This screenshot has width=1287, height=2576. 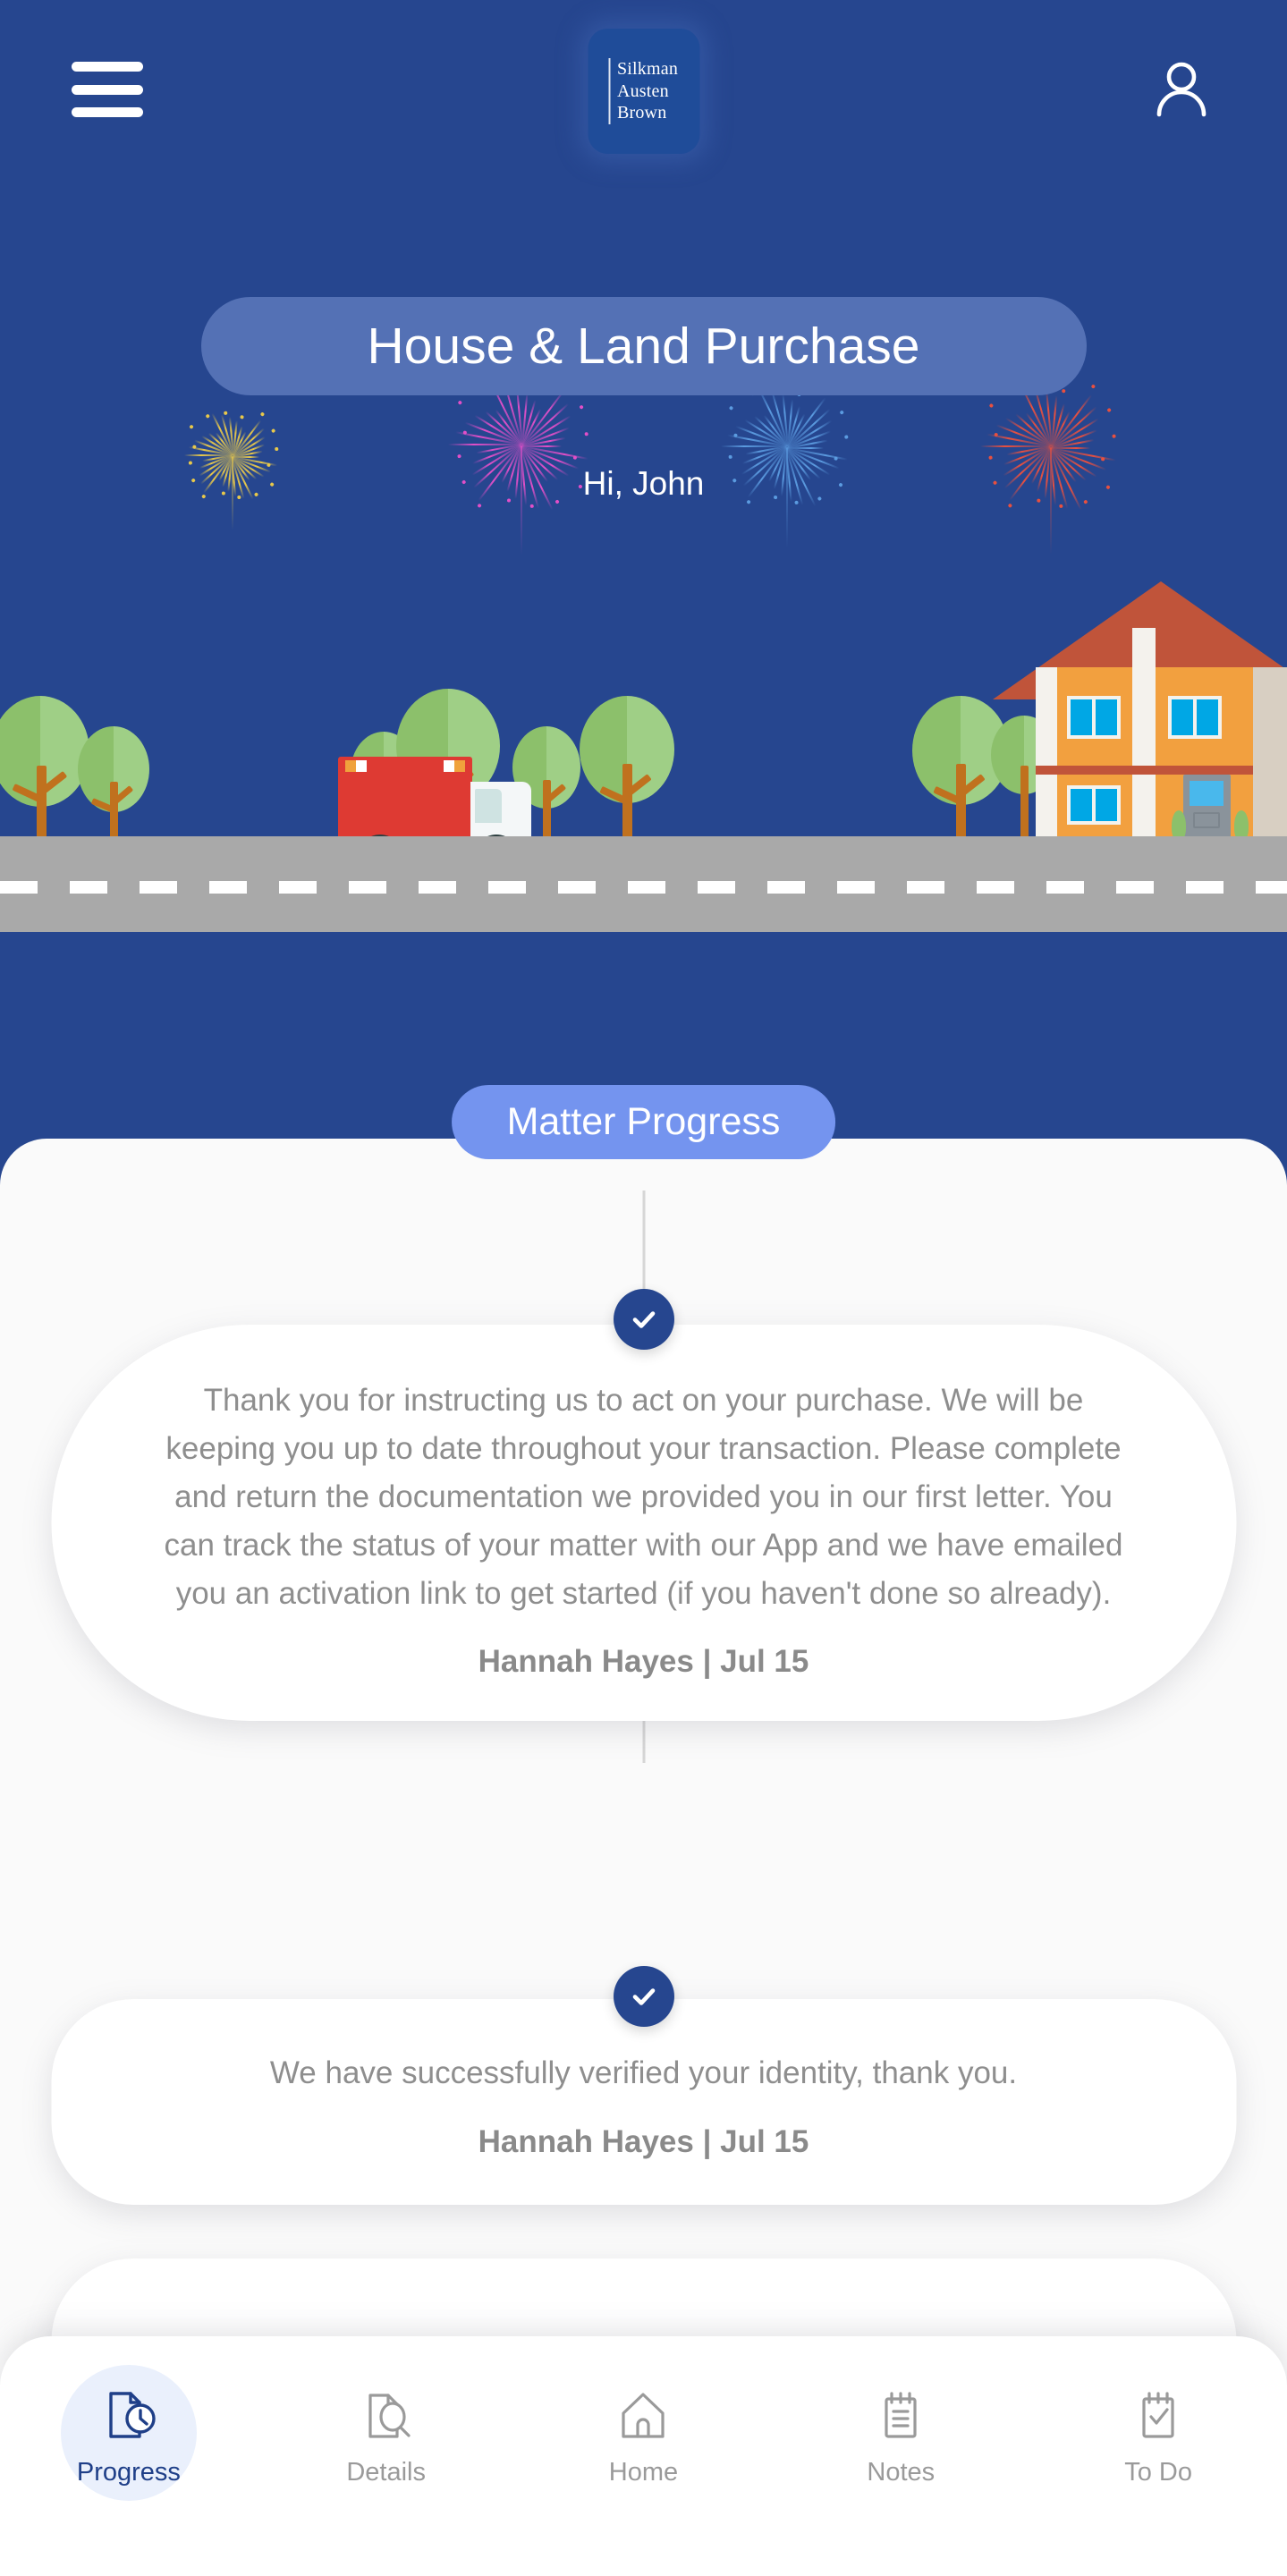 What do you see at coordinates (1050, 465) in the screenshot?
I see `firework-red` at bounding box center [1050, 465].